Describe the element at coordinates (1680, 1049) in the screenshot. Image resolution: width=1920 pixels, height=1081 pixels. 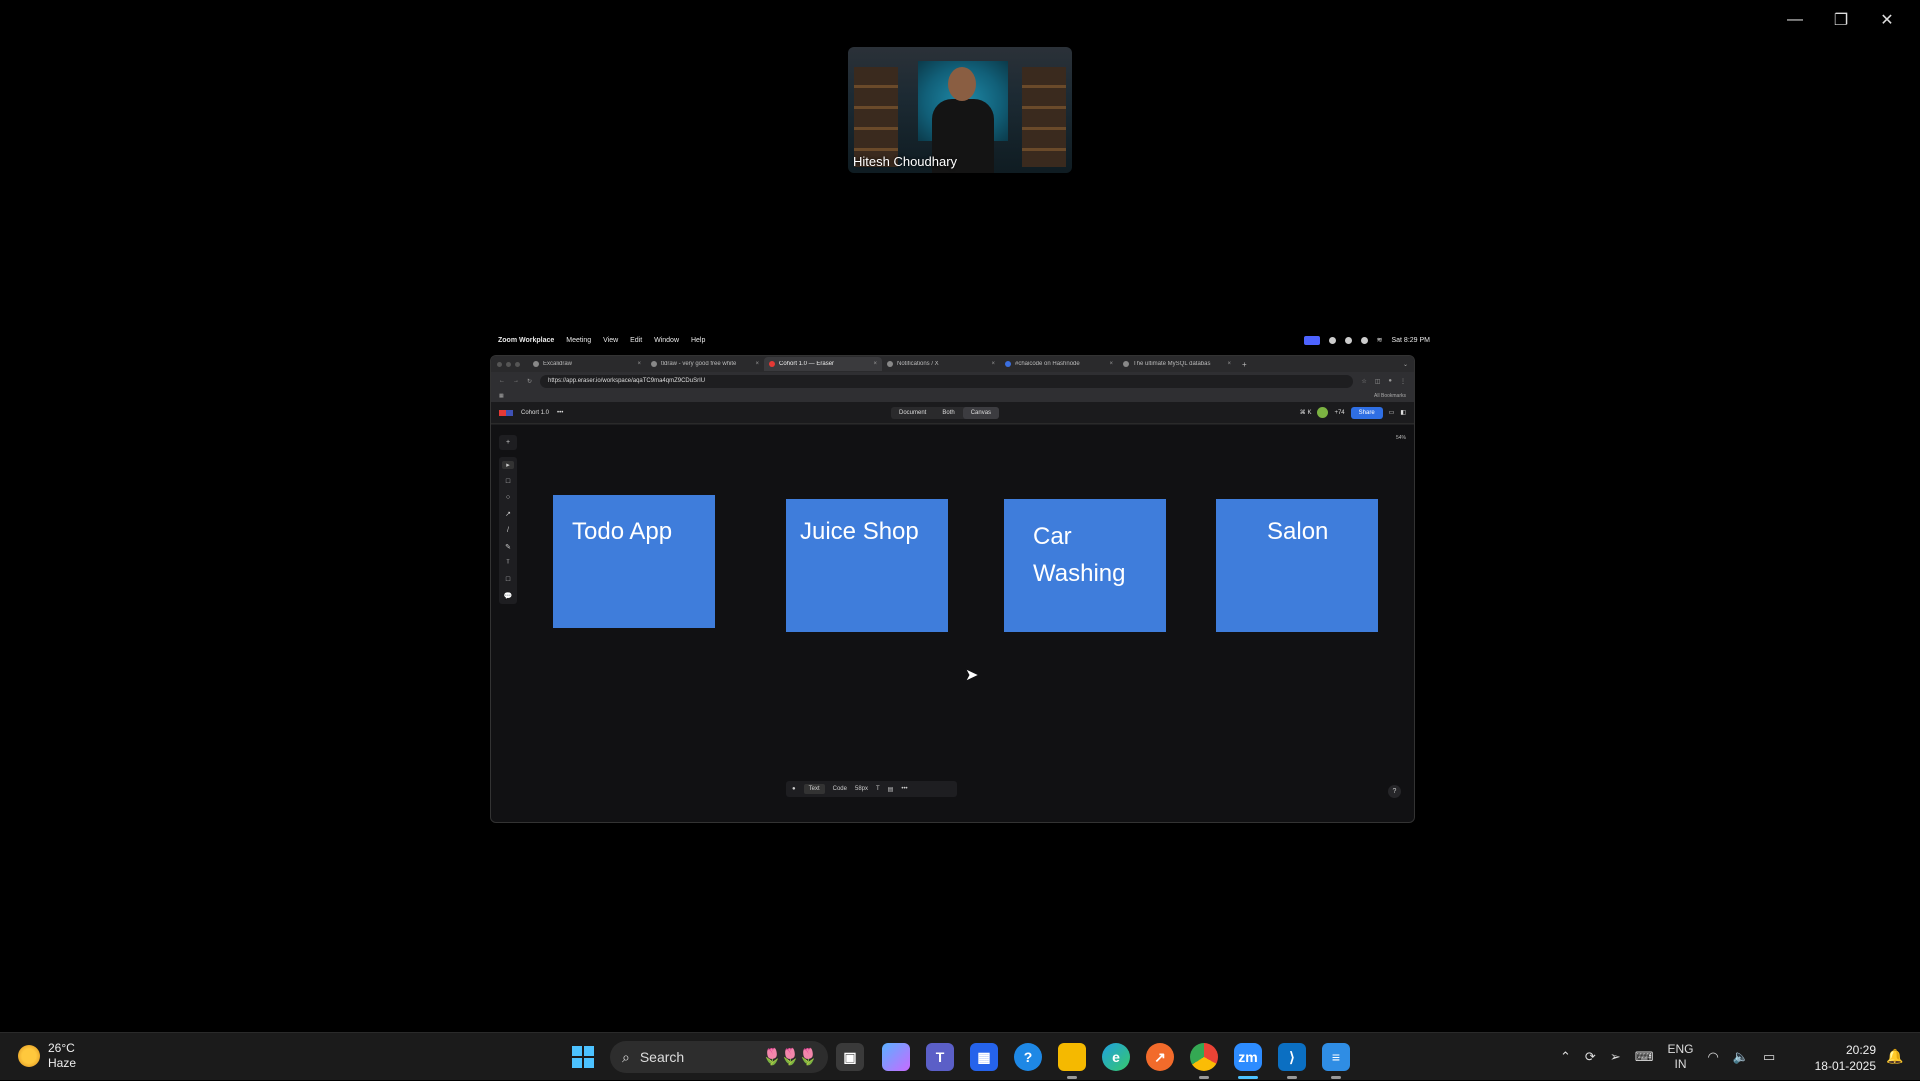
I see `language-code: ENG` at that location.